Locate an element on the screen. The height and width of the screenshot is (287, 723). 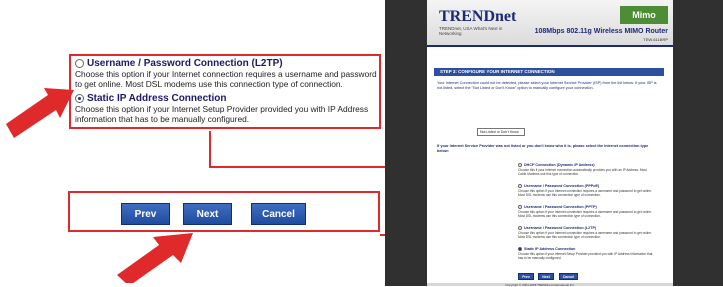
isp-select: Not Listed or Don't Know is located at coordinates (501, 132).